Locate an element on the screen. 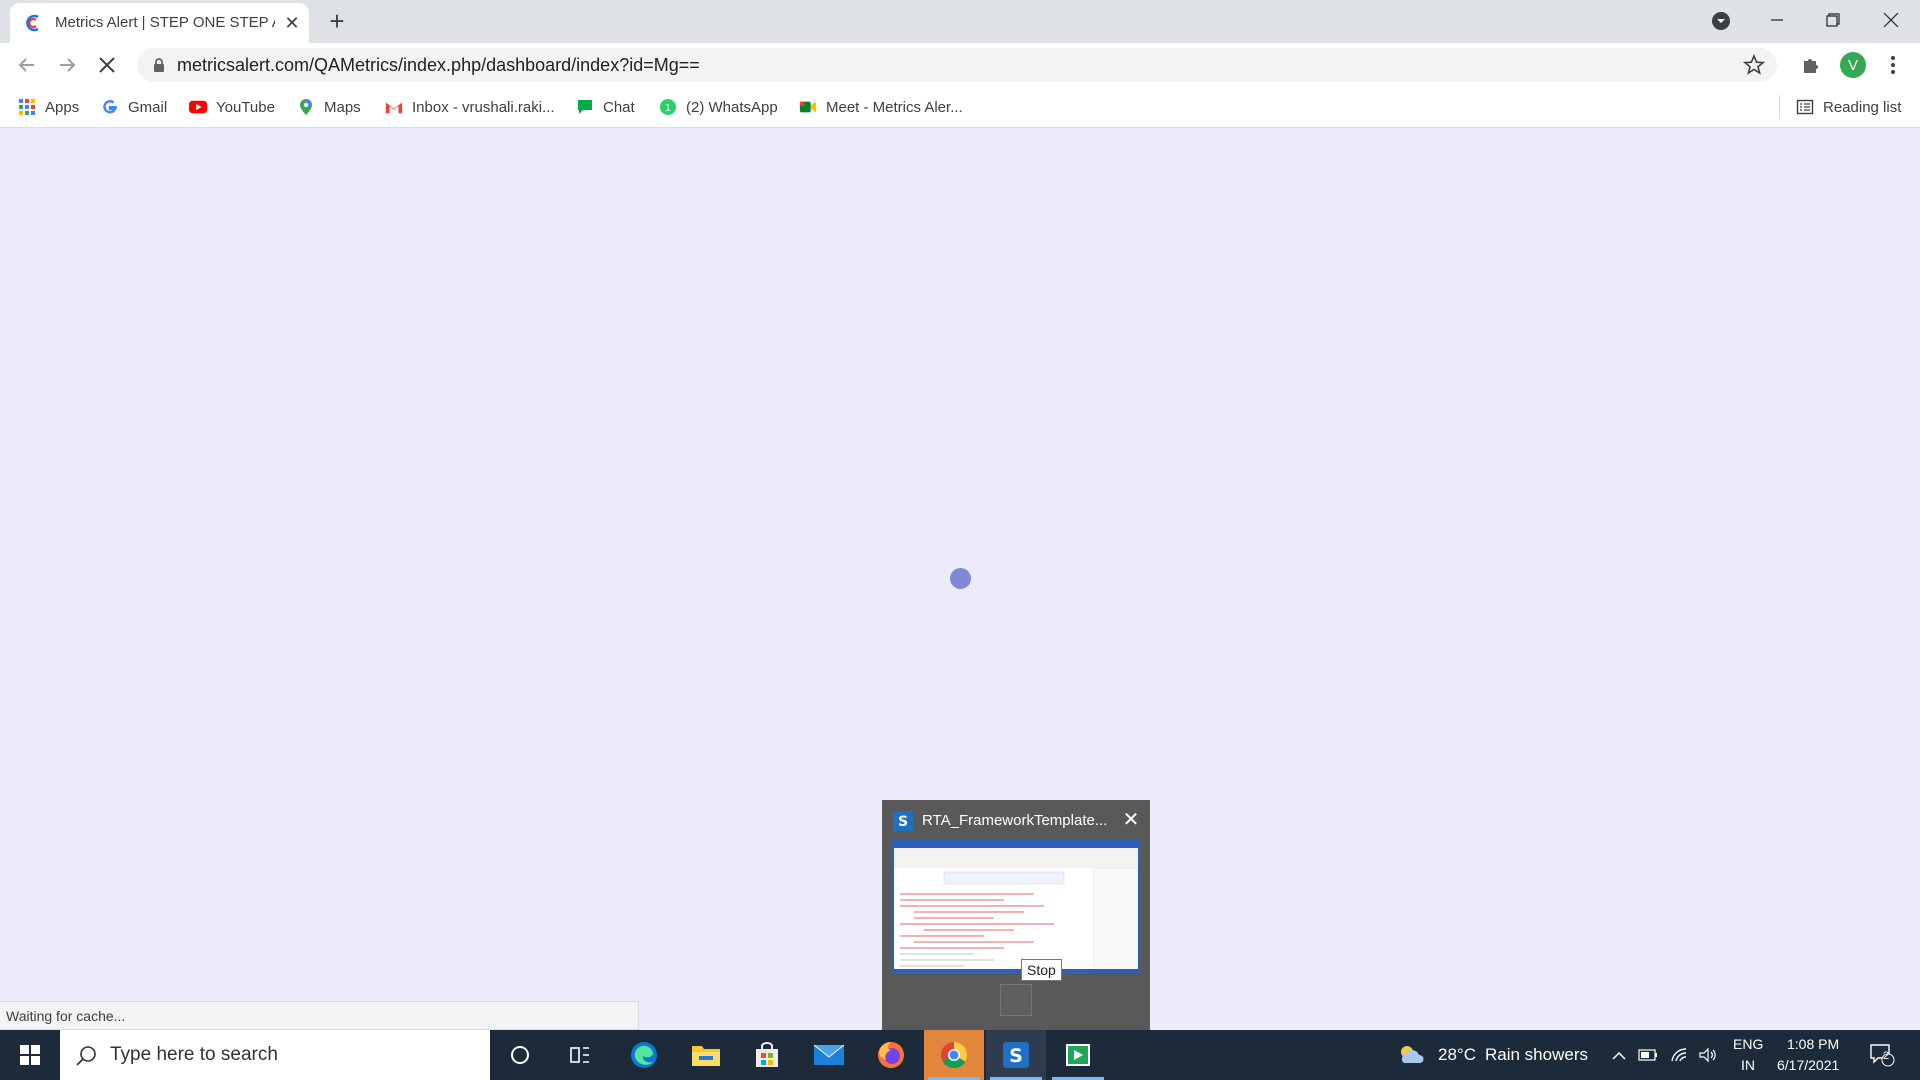 Image resolution: width=1920 pixels, height=1080 pixels. preview-stop-button is located at coordinates (1016, 1000).